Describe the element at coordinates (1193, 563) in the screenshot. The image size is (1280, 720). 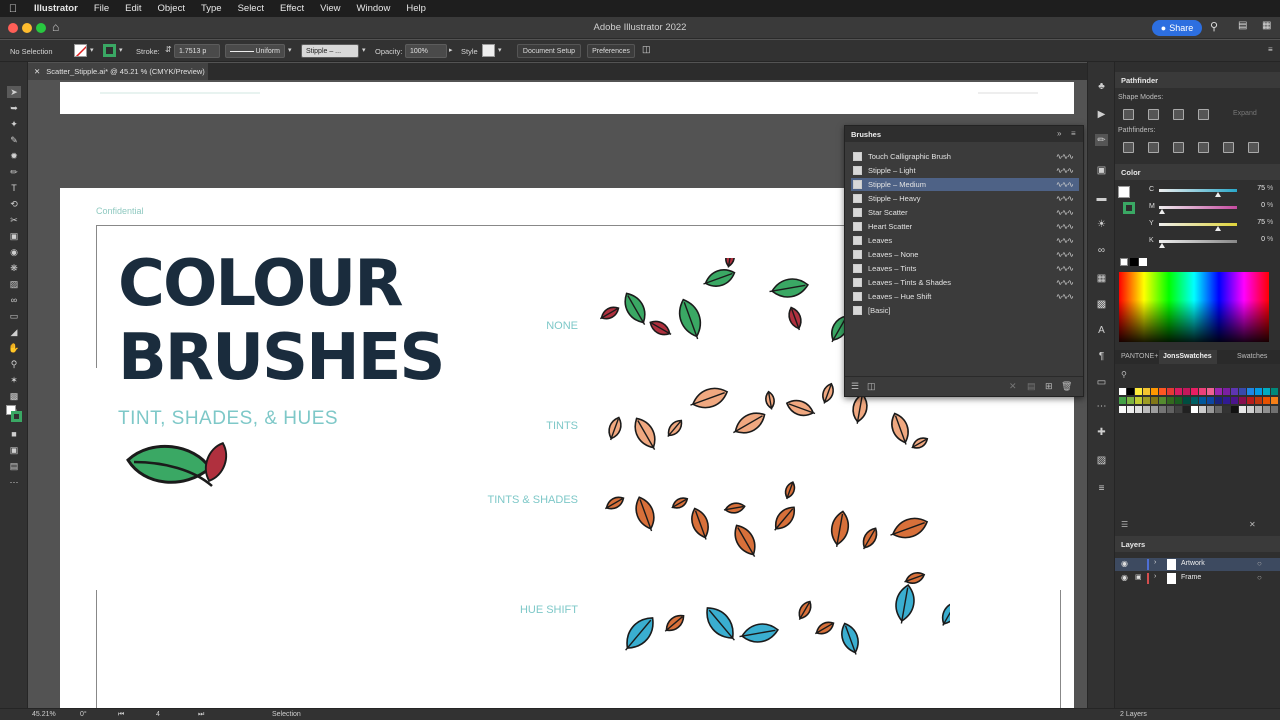
I see `layer-name: Artwork` at that location.